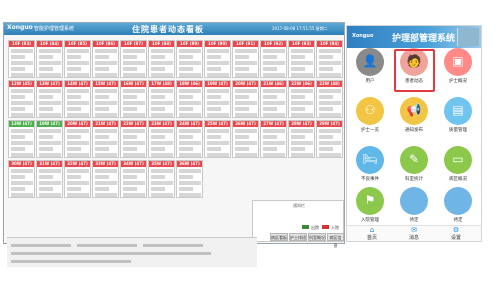  I want to click on ward-card: 10F (90), so click(217, 59).